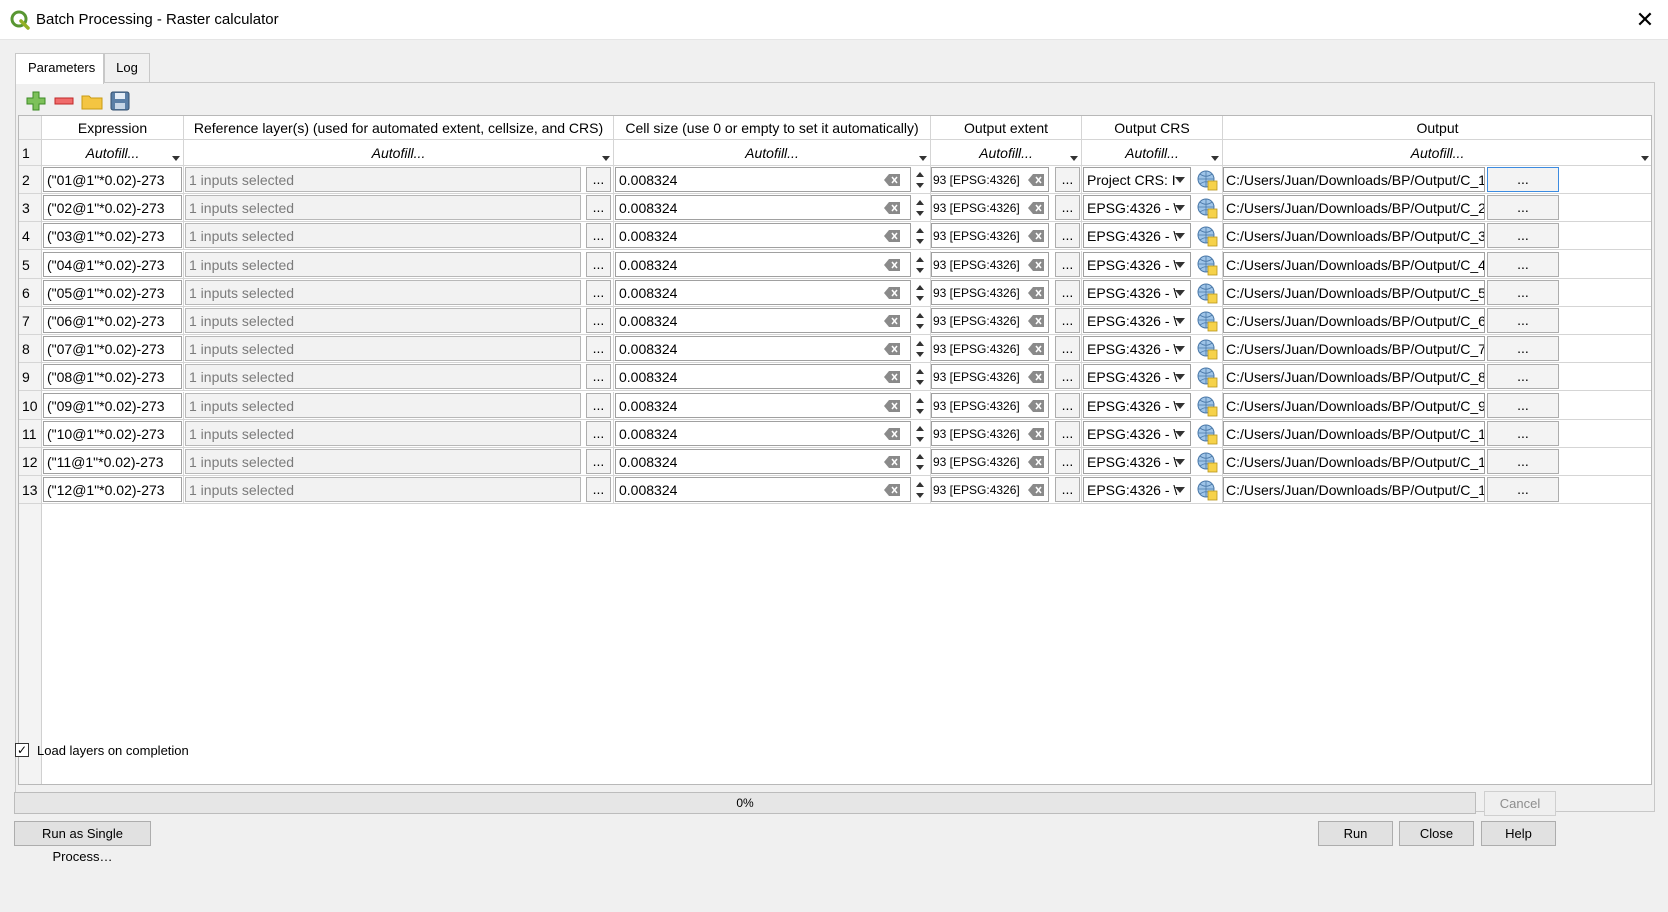 The image size is (1668, 912). What do you see at coordinates (1354, 377) in the screenshot?
I see `output-path-input: C:/Users/Juan/Downloads/BP/Output/C_8.` at bounding box center [1354, 377].